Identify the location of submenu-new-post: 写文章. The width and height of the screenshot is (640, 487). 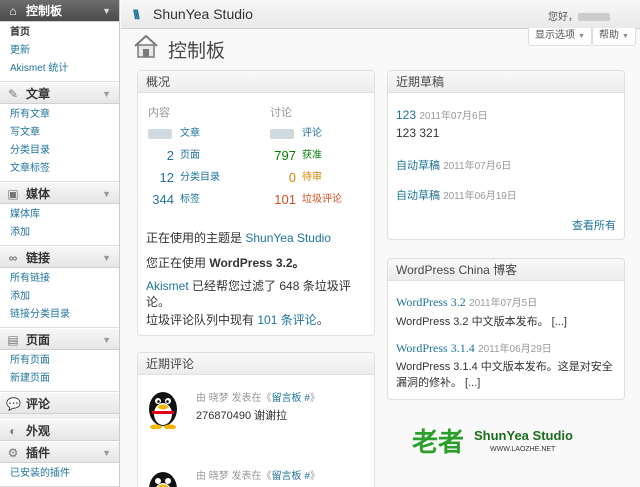
(59, 133).